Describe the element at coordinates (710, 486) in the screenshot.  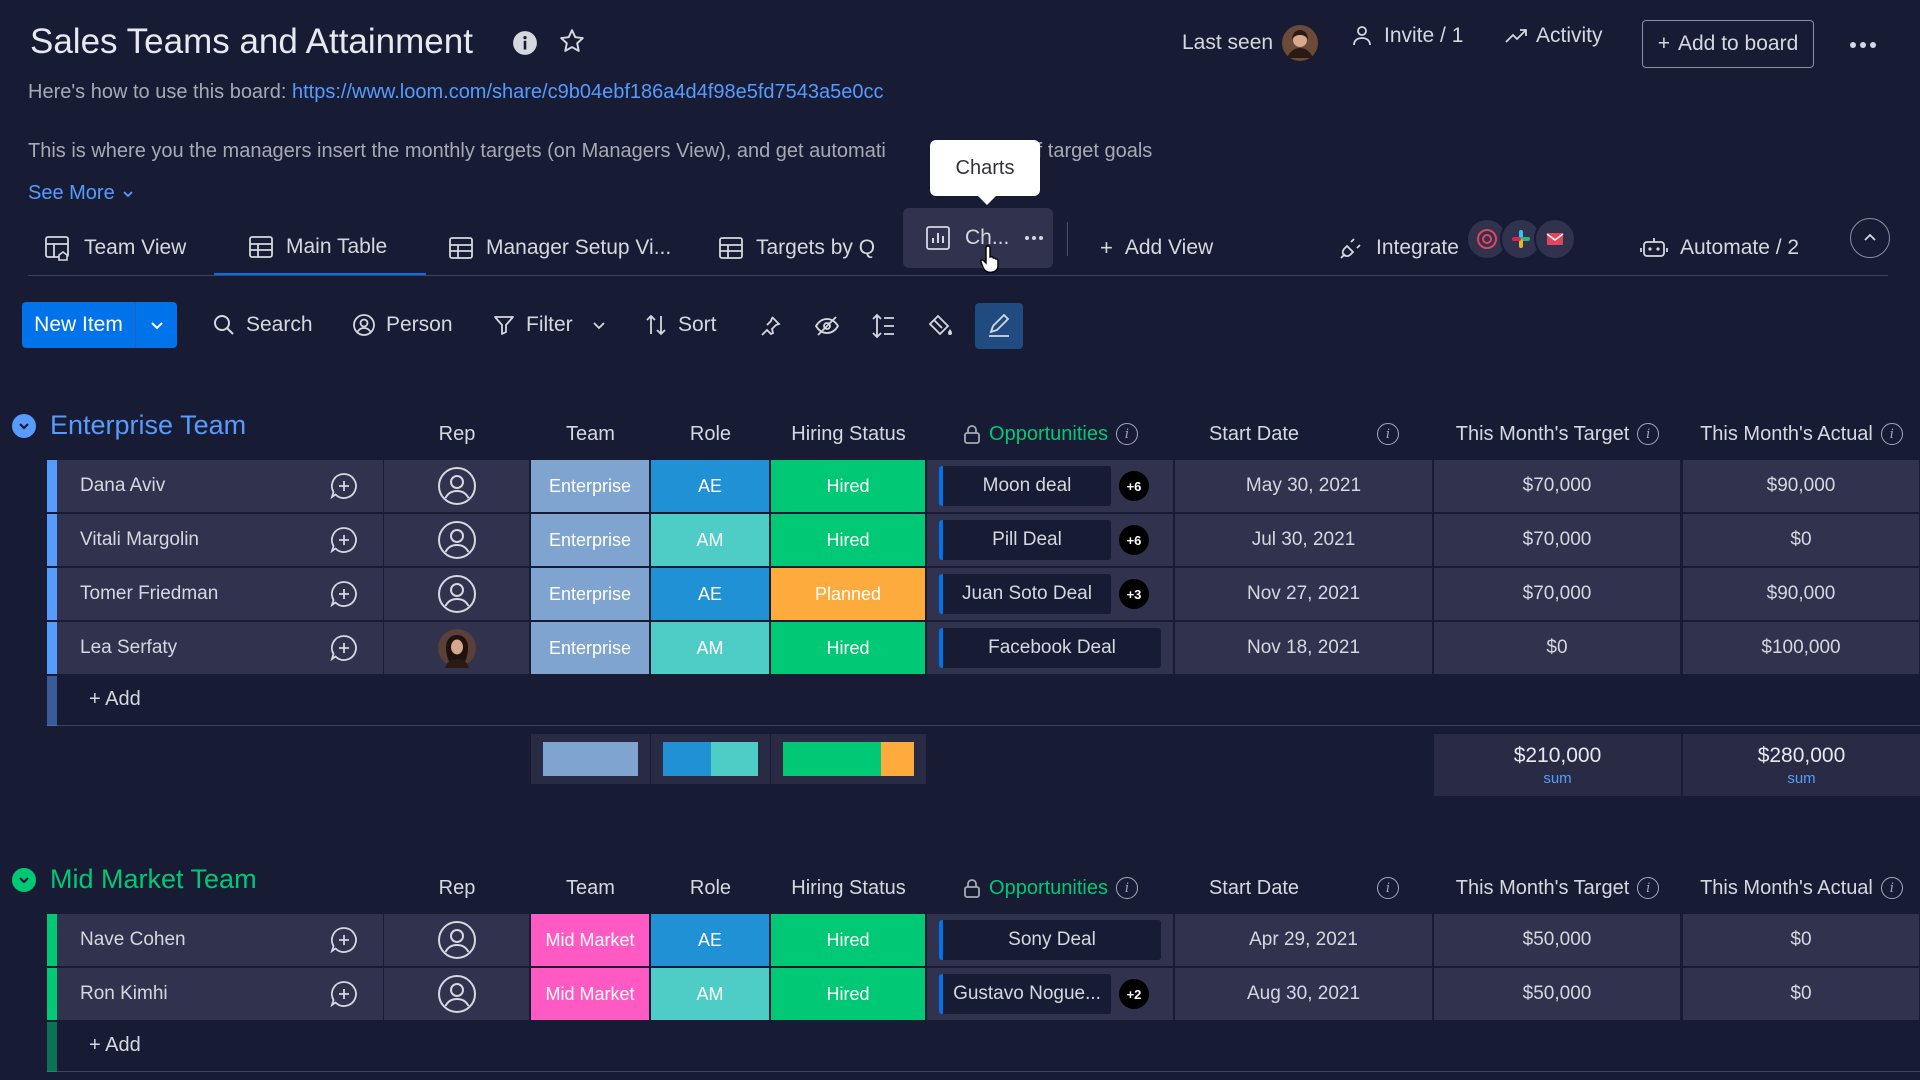
I see `role-cell: AE` at that location.